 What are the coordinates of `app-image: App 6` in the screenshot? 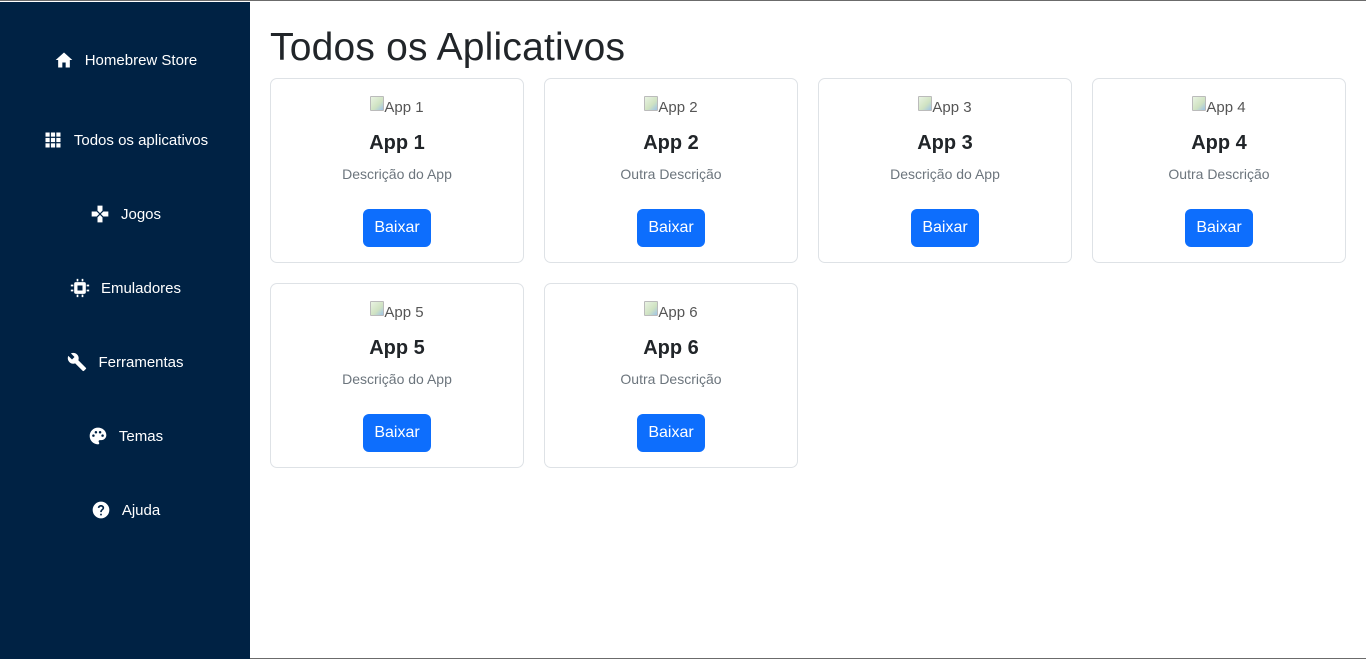 It's located at (671, 311).